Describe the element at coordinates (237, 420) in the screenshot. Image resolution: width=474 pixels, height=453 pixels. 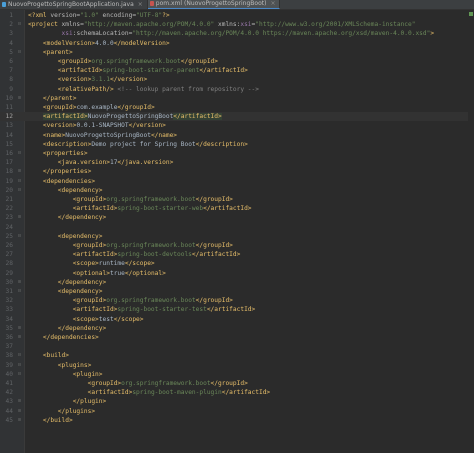
I see `code-line: 45 ⊞ </build>` at that location.